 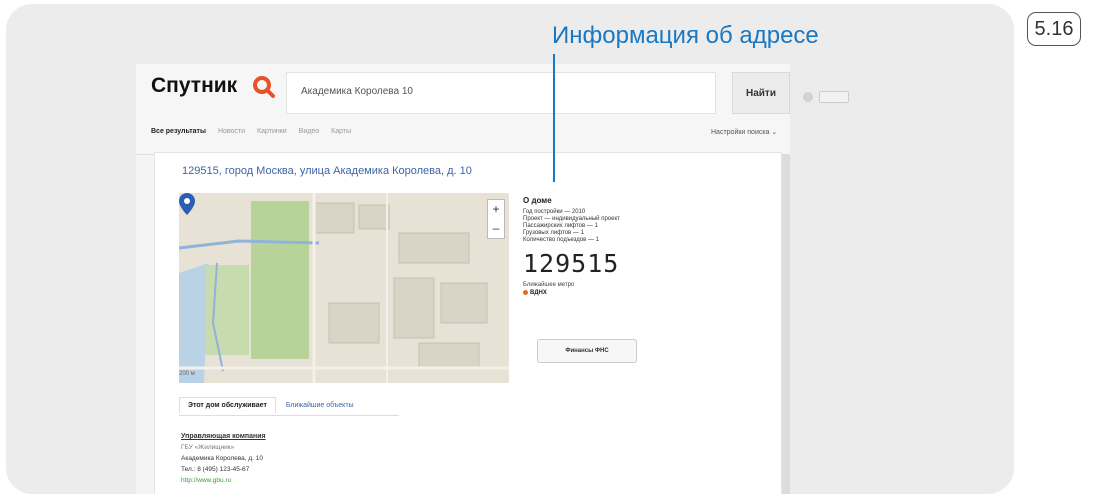 I want to click on map-graphic, so click(x=344, y=288).